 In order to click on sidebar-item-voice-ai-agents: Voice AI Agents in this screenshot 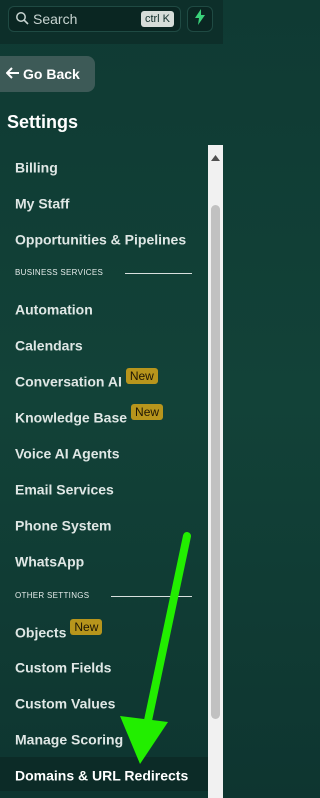, I will do `click(67, 452)`.